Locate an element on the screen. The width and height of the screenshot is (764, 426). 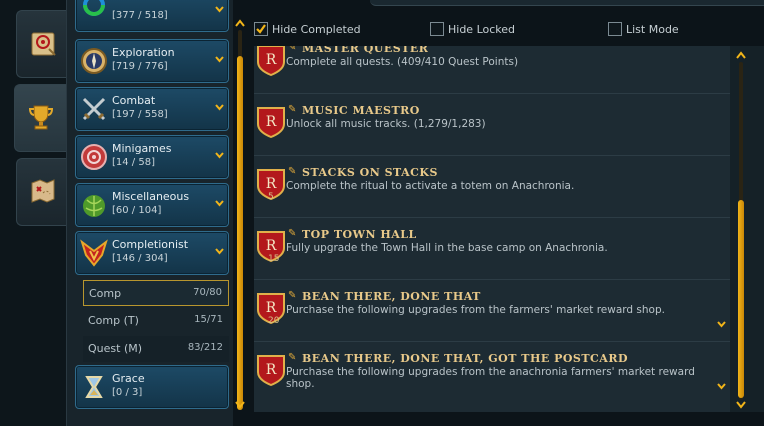
category-exploration: Exploration [719 / 776] is located at coordinates (152, 61).